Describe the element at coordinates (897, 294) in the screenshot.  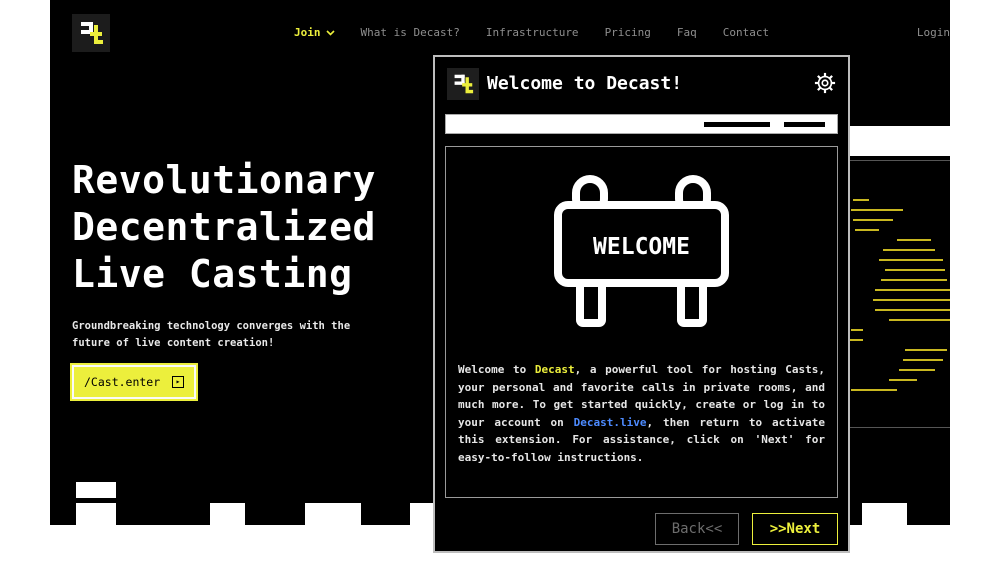
I see `ascii-art-panel` at that location.